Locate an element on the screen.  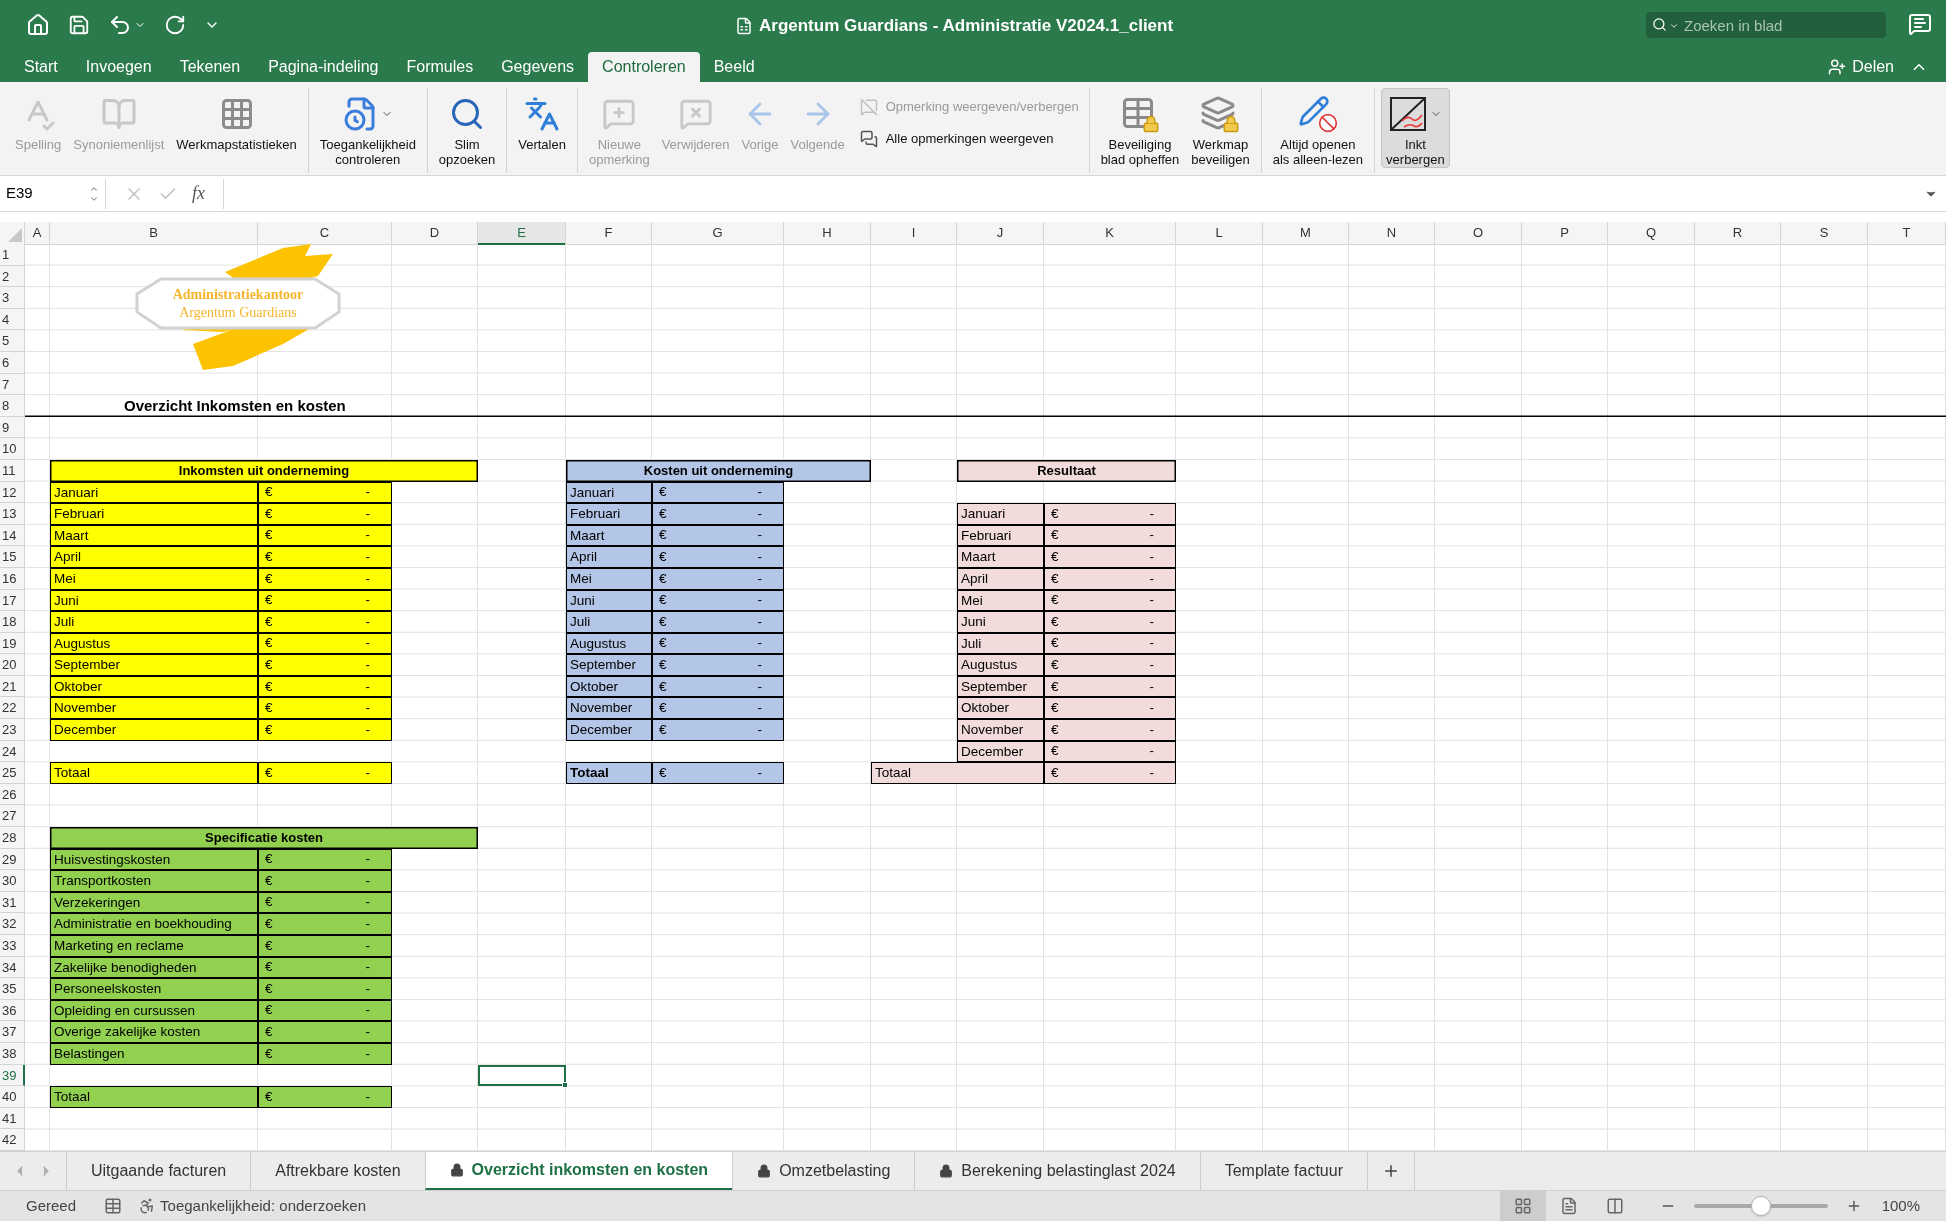
search-field: Zoeken in blad is located at coordinates (1766, 25).